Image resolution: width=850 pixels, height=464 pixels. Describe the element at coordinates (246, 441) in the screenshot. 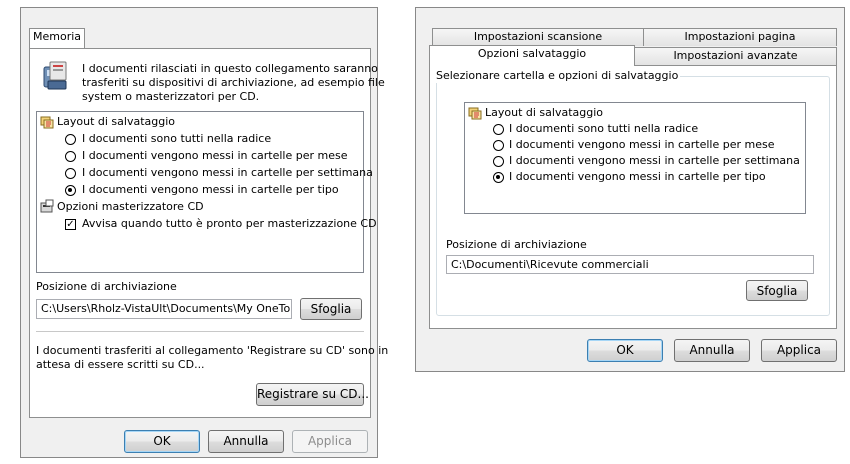

I see `cancel-button: Annulla` at that location.